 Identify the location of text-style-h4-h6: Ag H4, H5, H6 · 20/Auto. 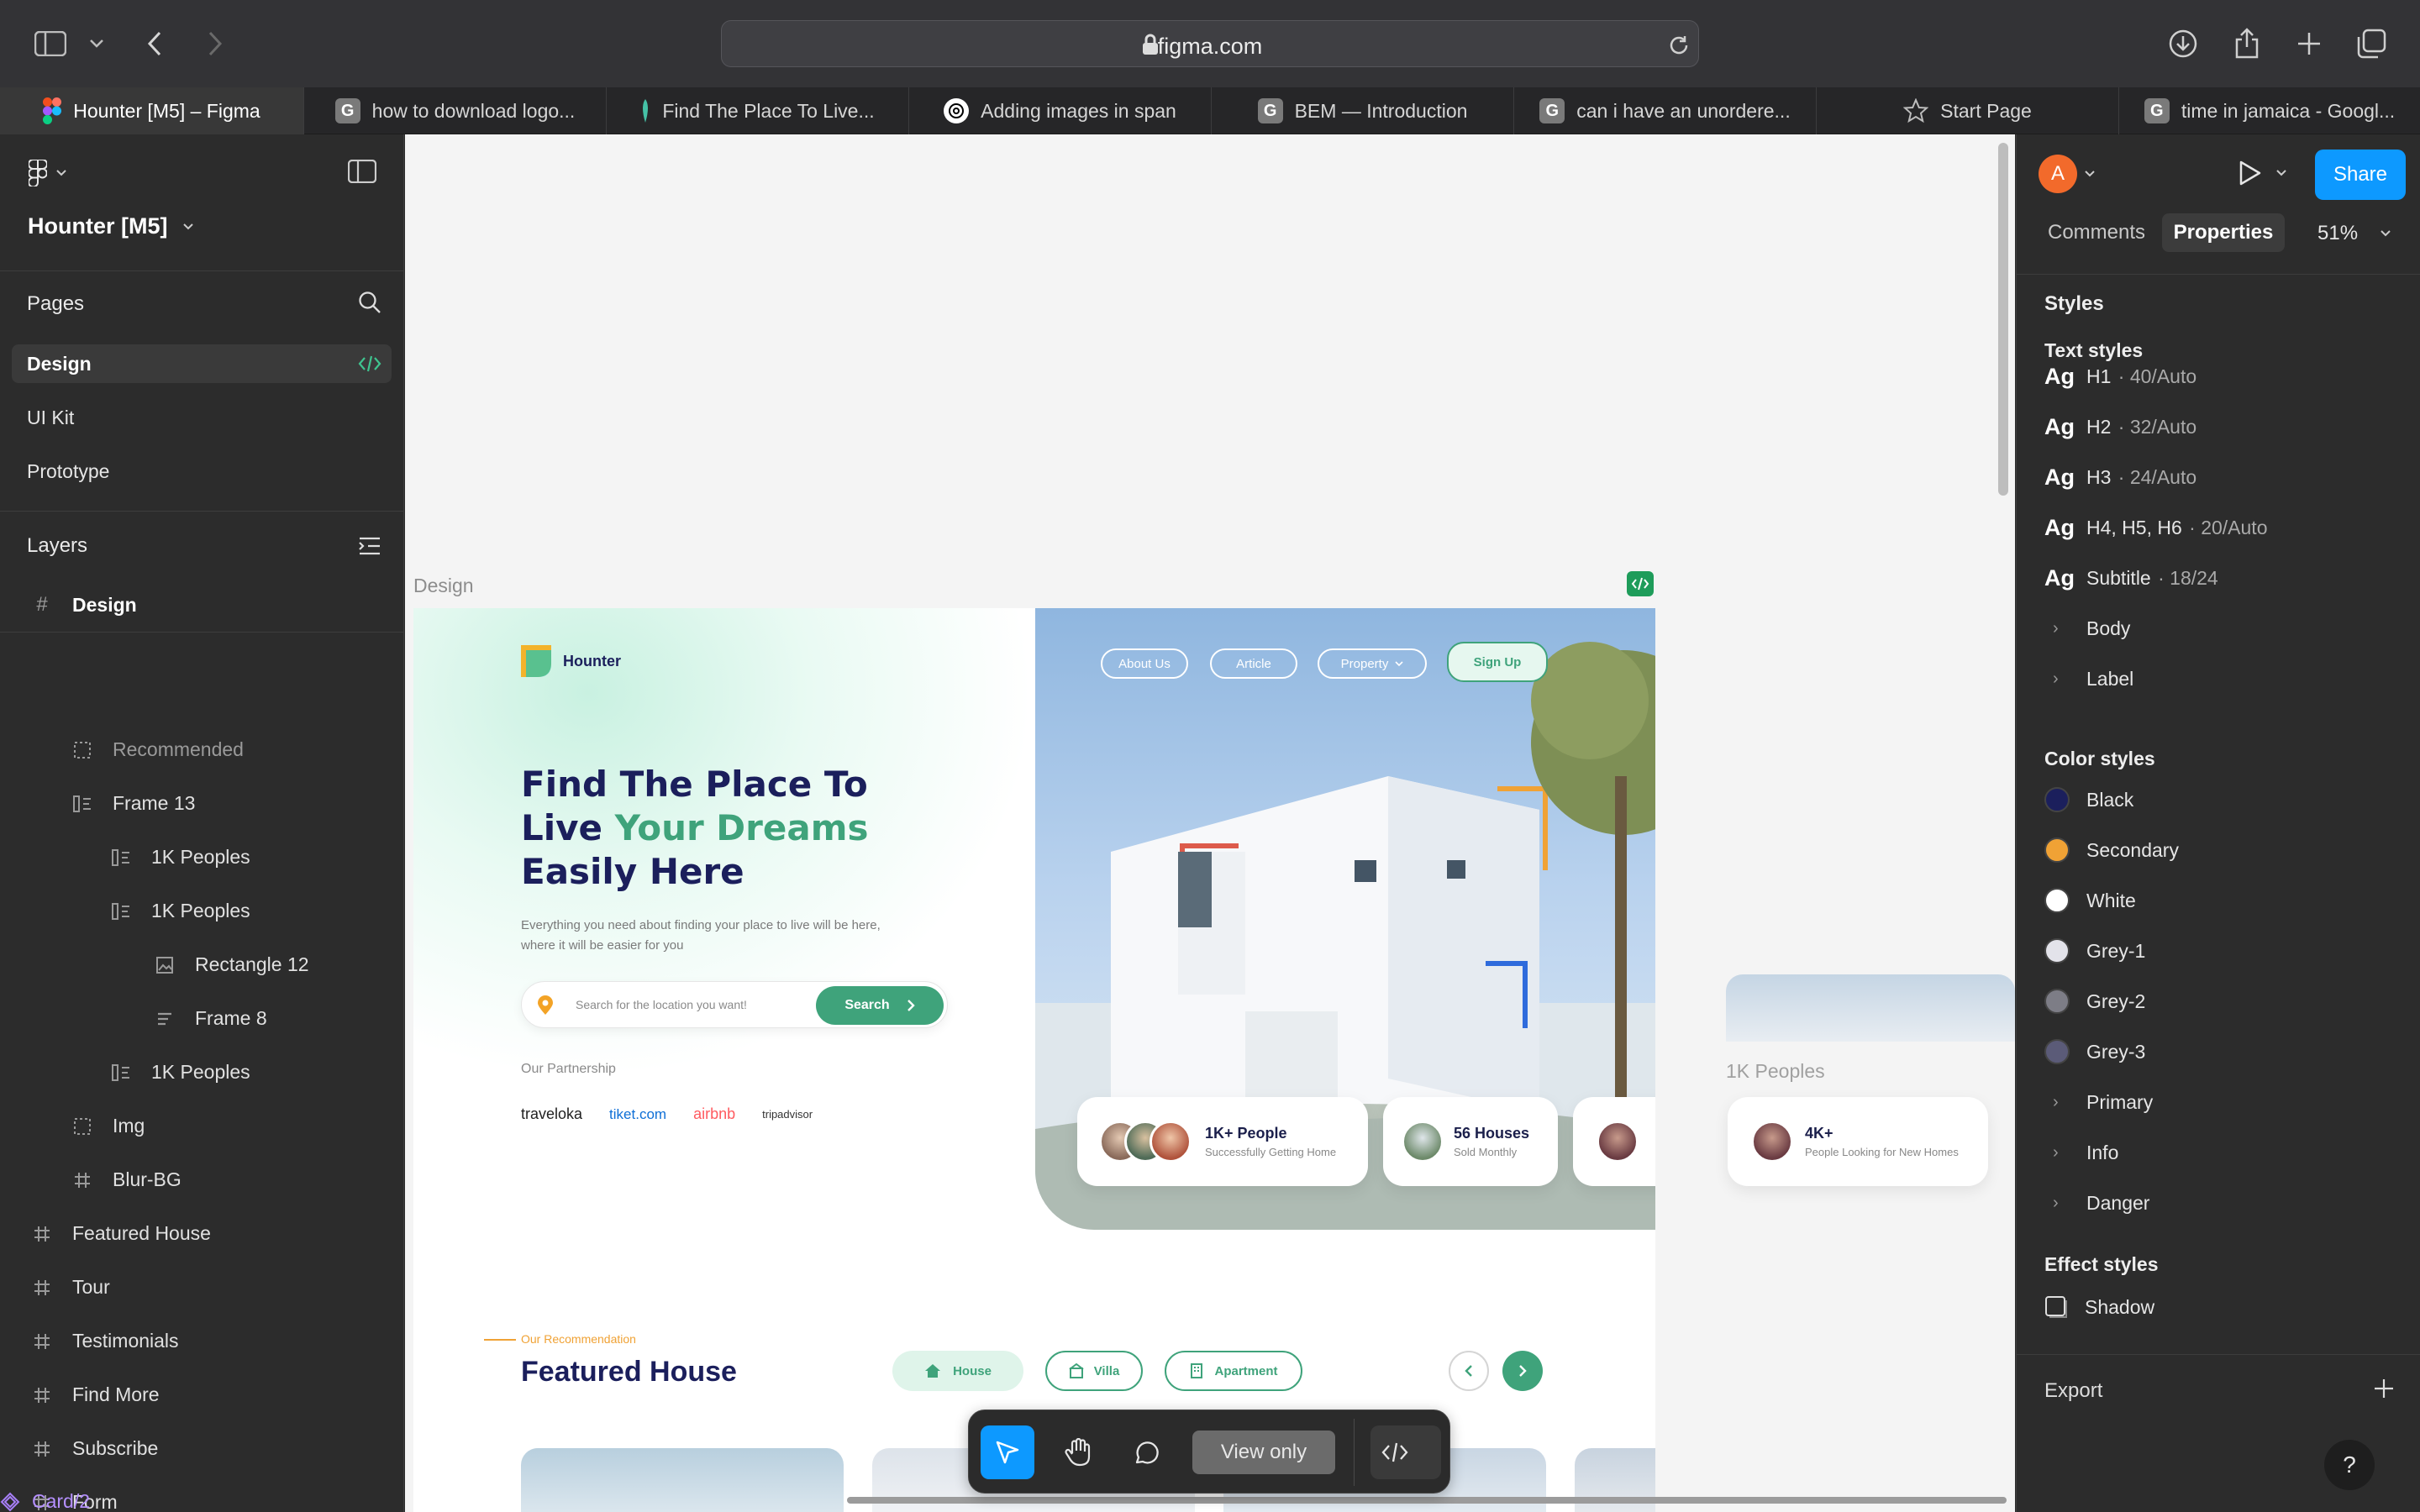
(2156, 527).